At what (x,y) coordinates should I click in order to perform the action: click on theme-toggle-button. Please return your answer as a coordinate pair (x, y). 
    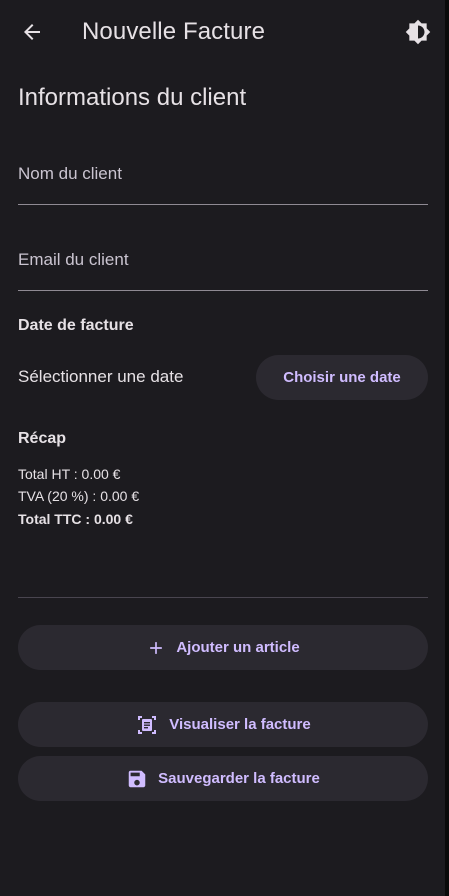
    Looking at the image, I should click on (418, 32).